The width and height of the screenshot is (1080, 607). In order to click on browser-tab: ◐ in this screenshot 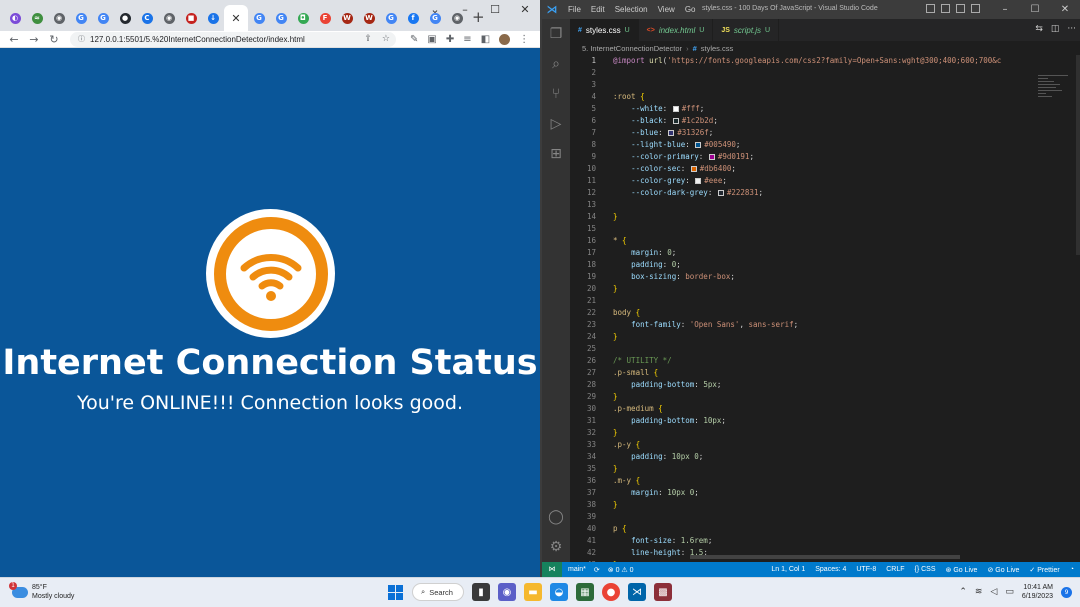, I will do `click(15, 18)`.